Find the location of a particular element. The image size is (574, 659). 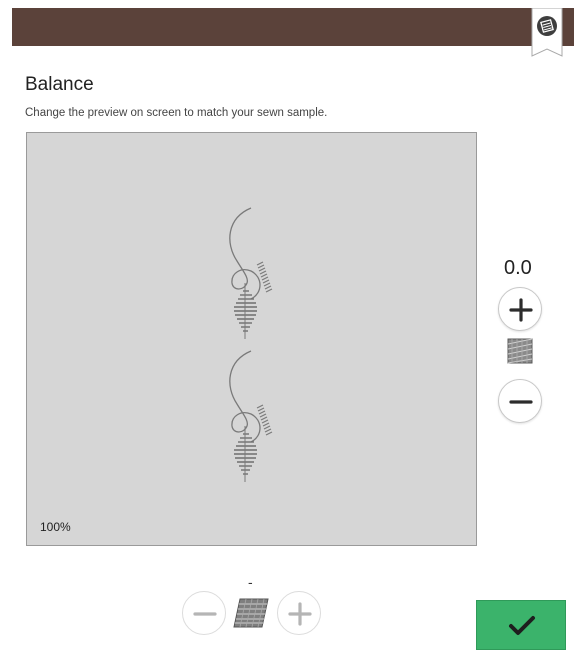

horizontal-balance-value: - is located at coordinates (250, 582).